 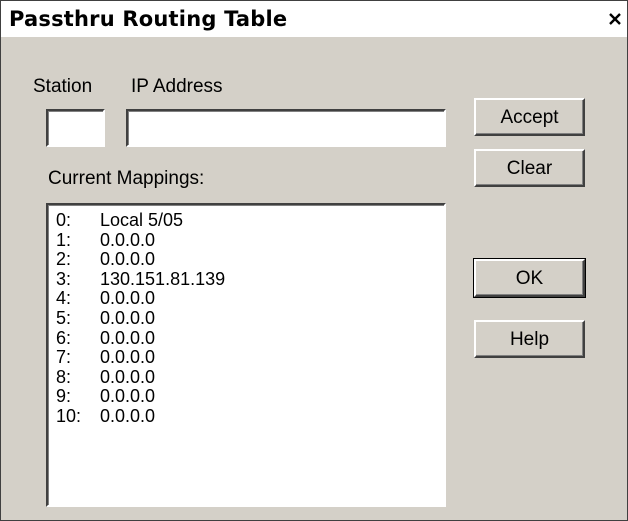 What do you see at coordinates (64, 239) in the screenshot?
I see `mapping-index: 1:` at bounding box center [64, 239].